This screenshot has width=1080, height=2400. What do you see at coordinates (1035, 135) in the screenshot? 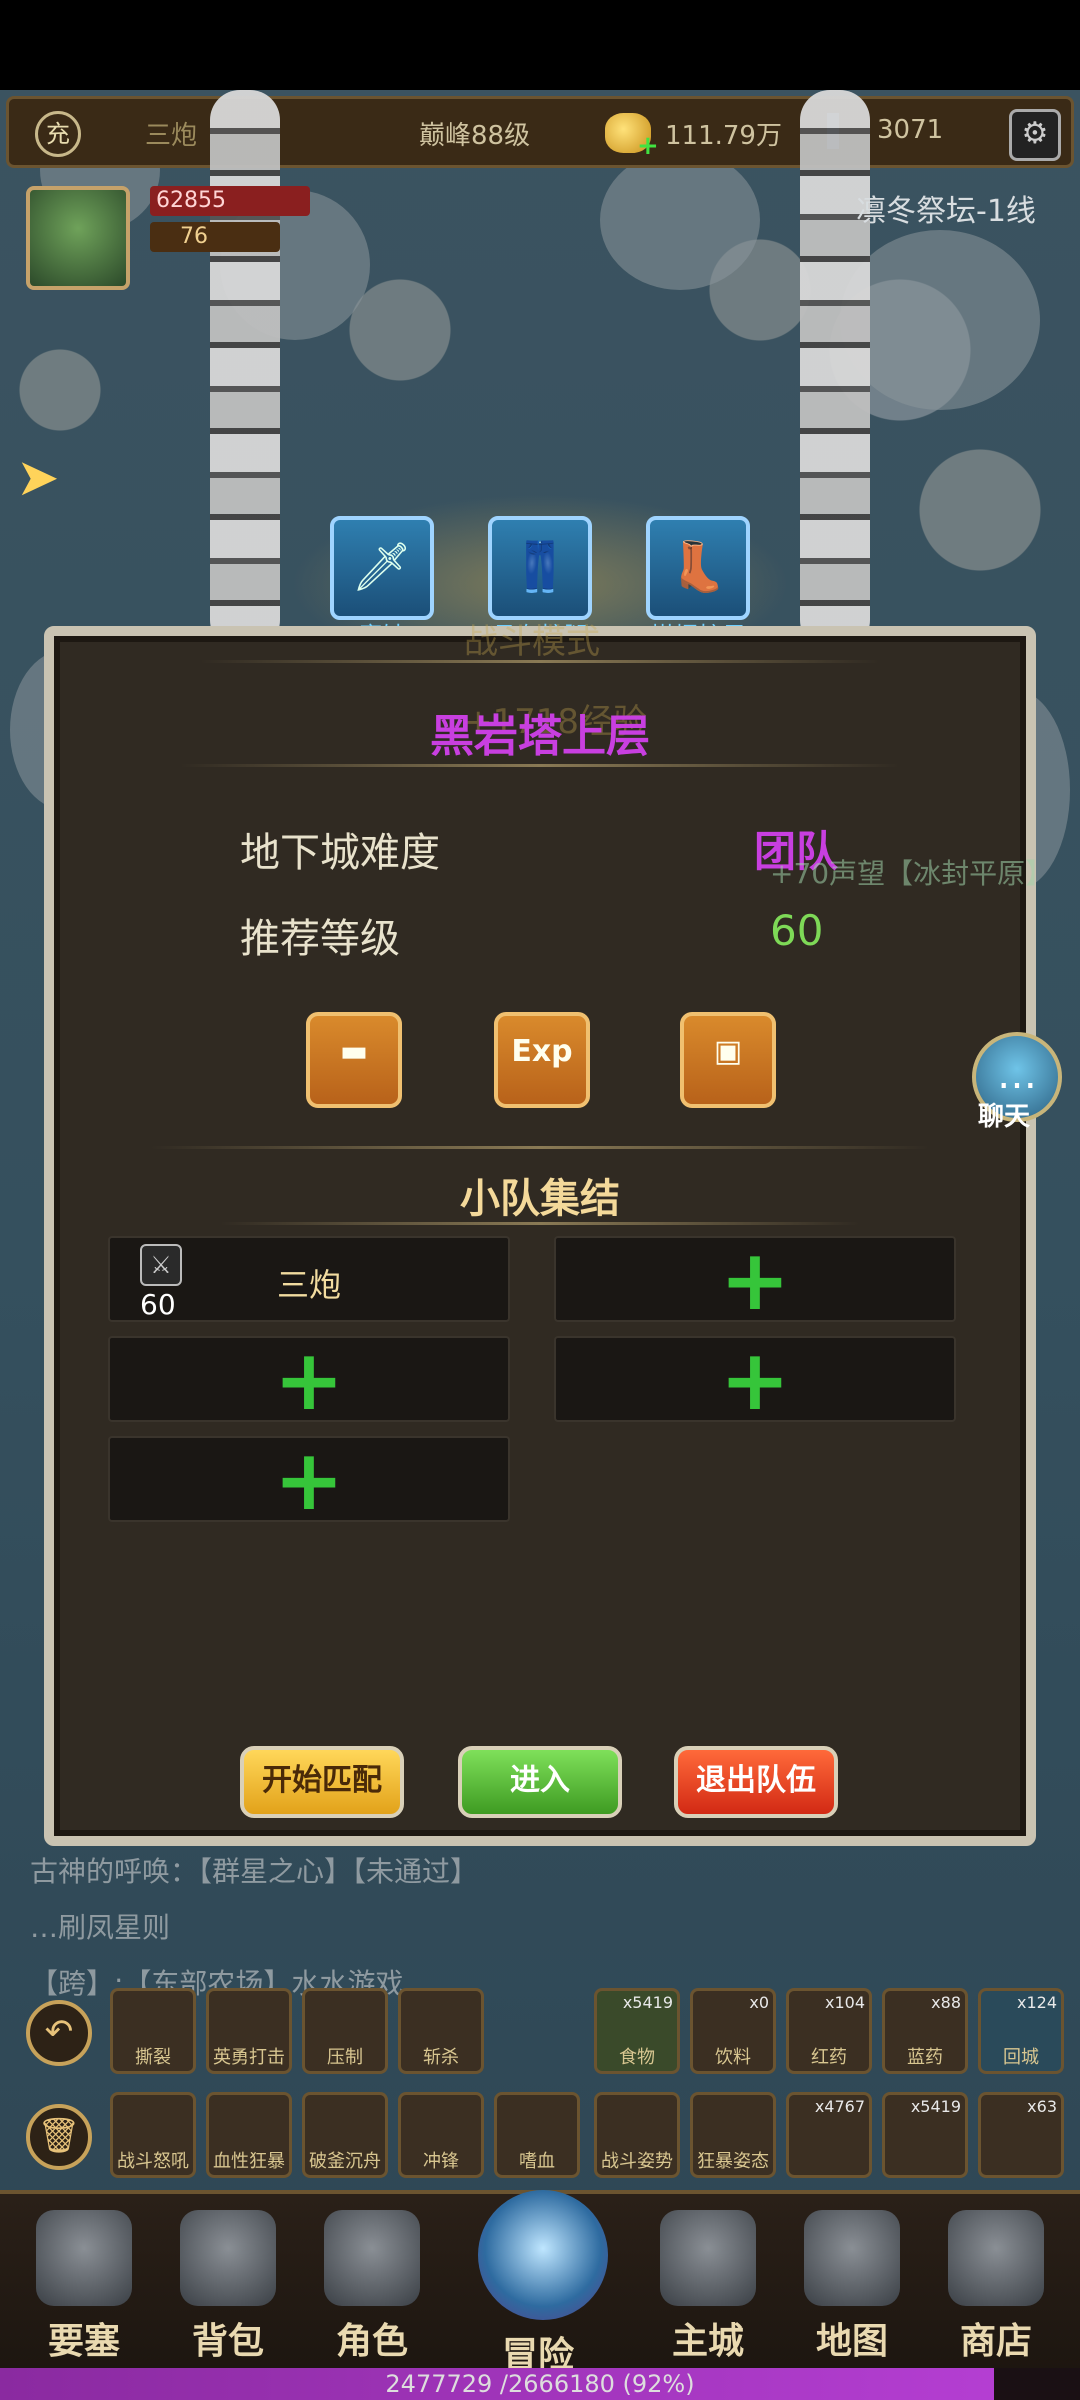
I see `settings-icon: ⚙` at bounding box center [1035, 135].